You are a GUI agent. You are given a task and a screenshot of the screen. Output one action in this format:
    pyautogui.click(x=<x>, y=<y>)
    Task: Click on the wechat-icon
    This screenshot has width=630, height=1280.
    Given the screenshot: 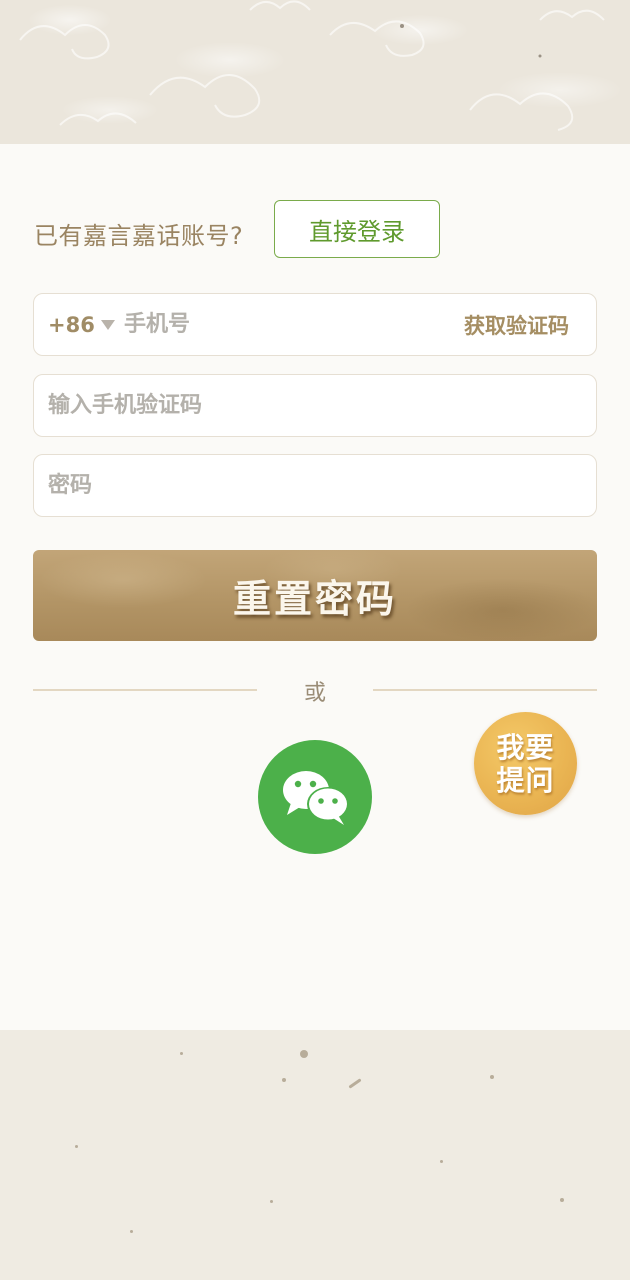 What is the action you would take?
    pyautogui.click(x=316, y=798)
    